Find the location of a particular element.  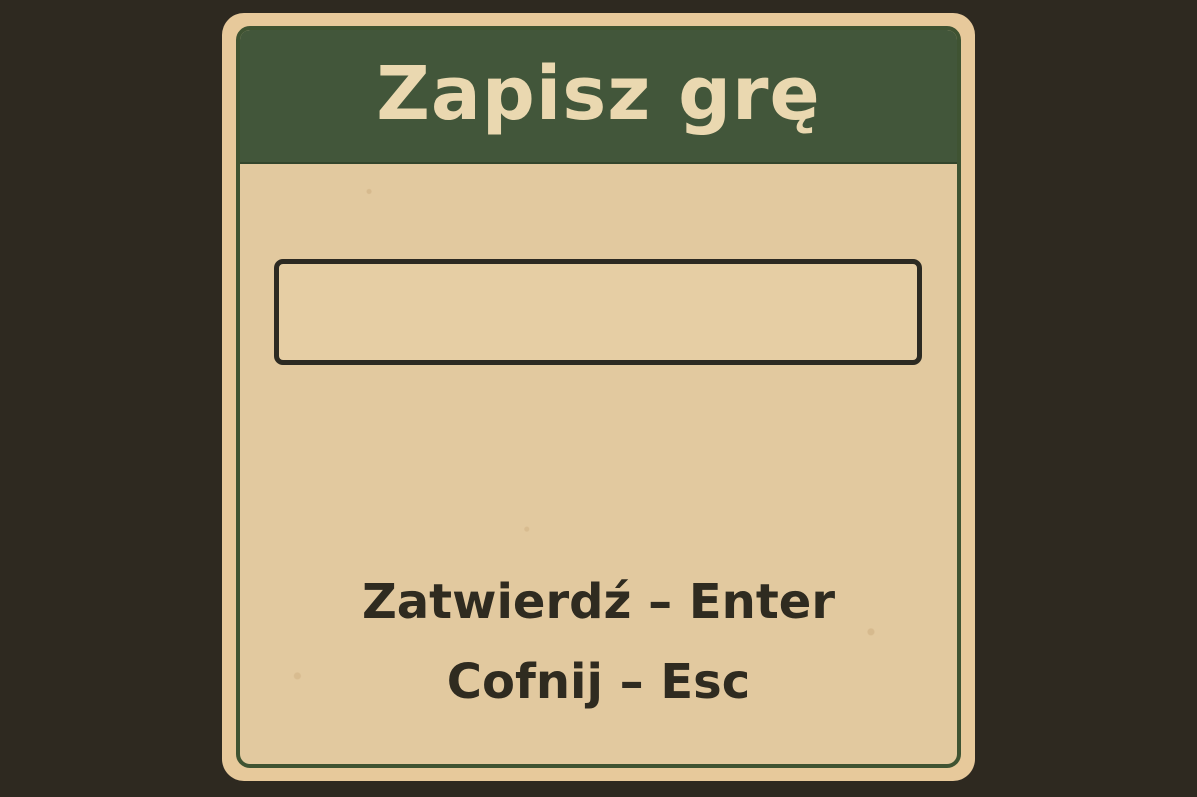

dialog-title: Zapisz grę is located at coordinates (598, 94).